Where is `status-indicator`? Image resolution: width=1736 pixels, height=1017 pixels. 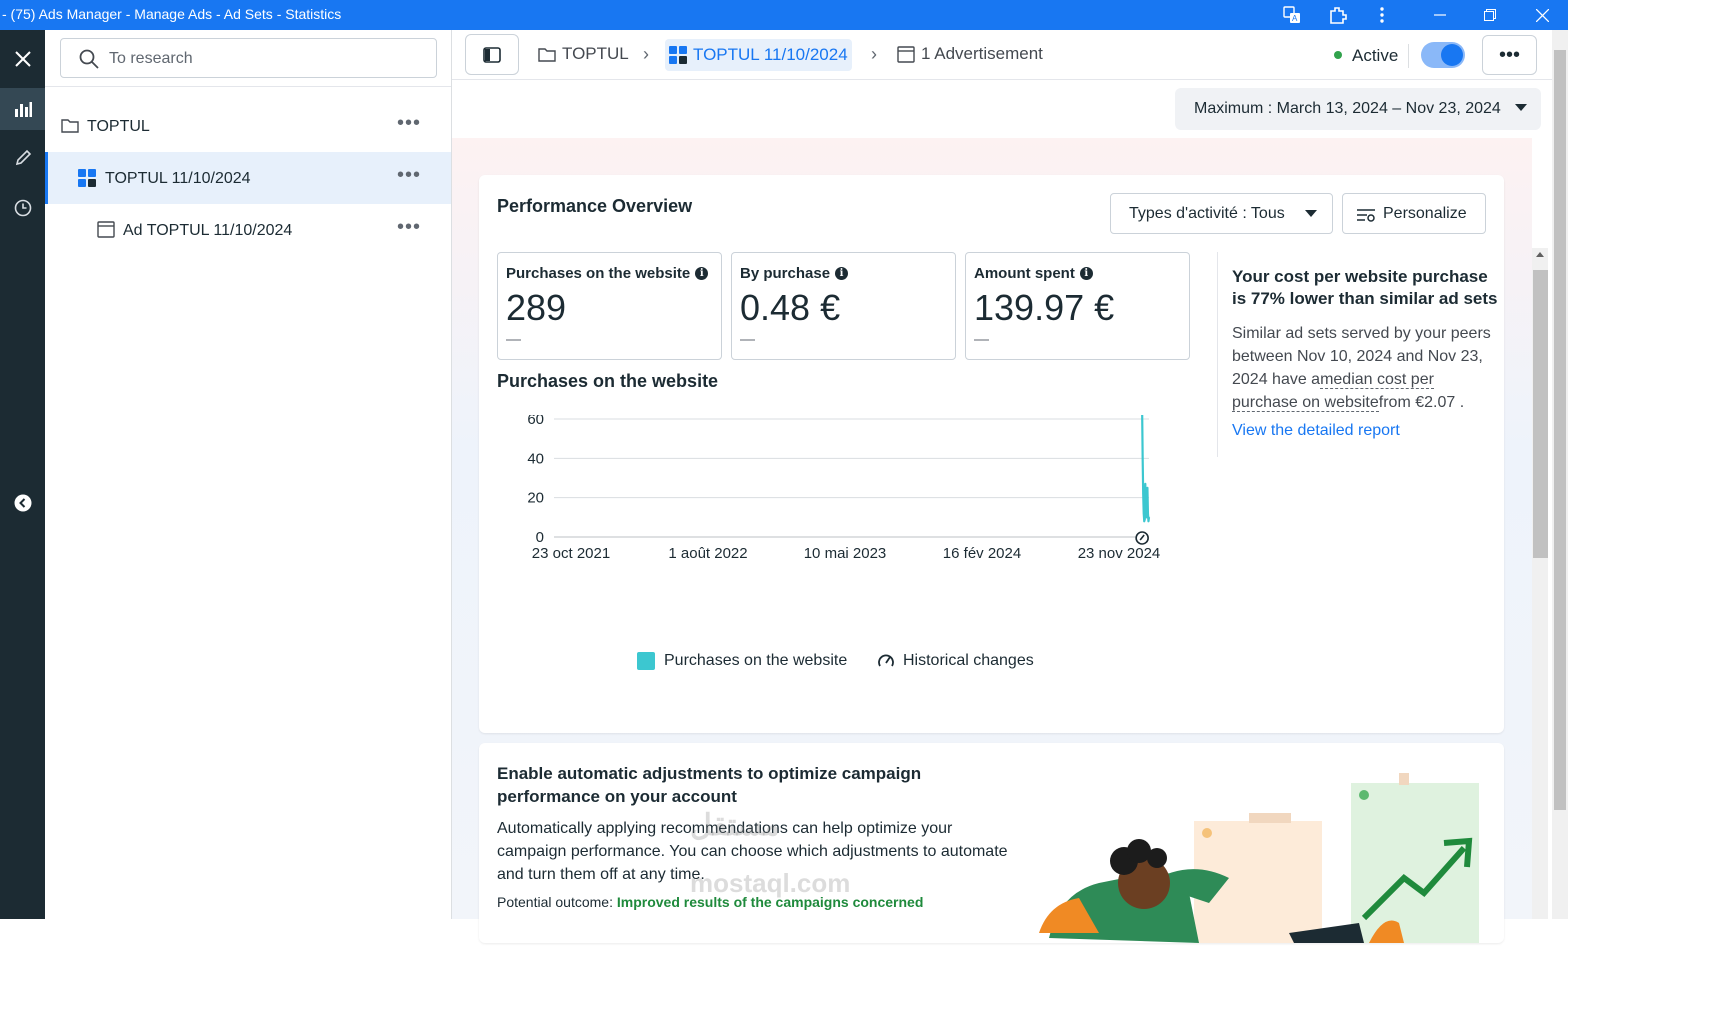 status-indicator is located at coordinates (1338, 55).